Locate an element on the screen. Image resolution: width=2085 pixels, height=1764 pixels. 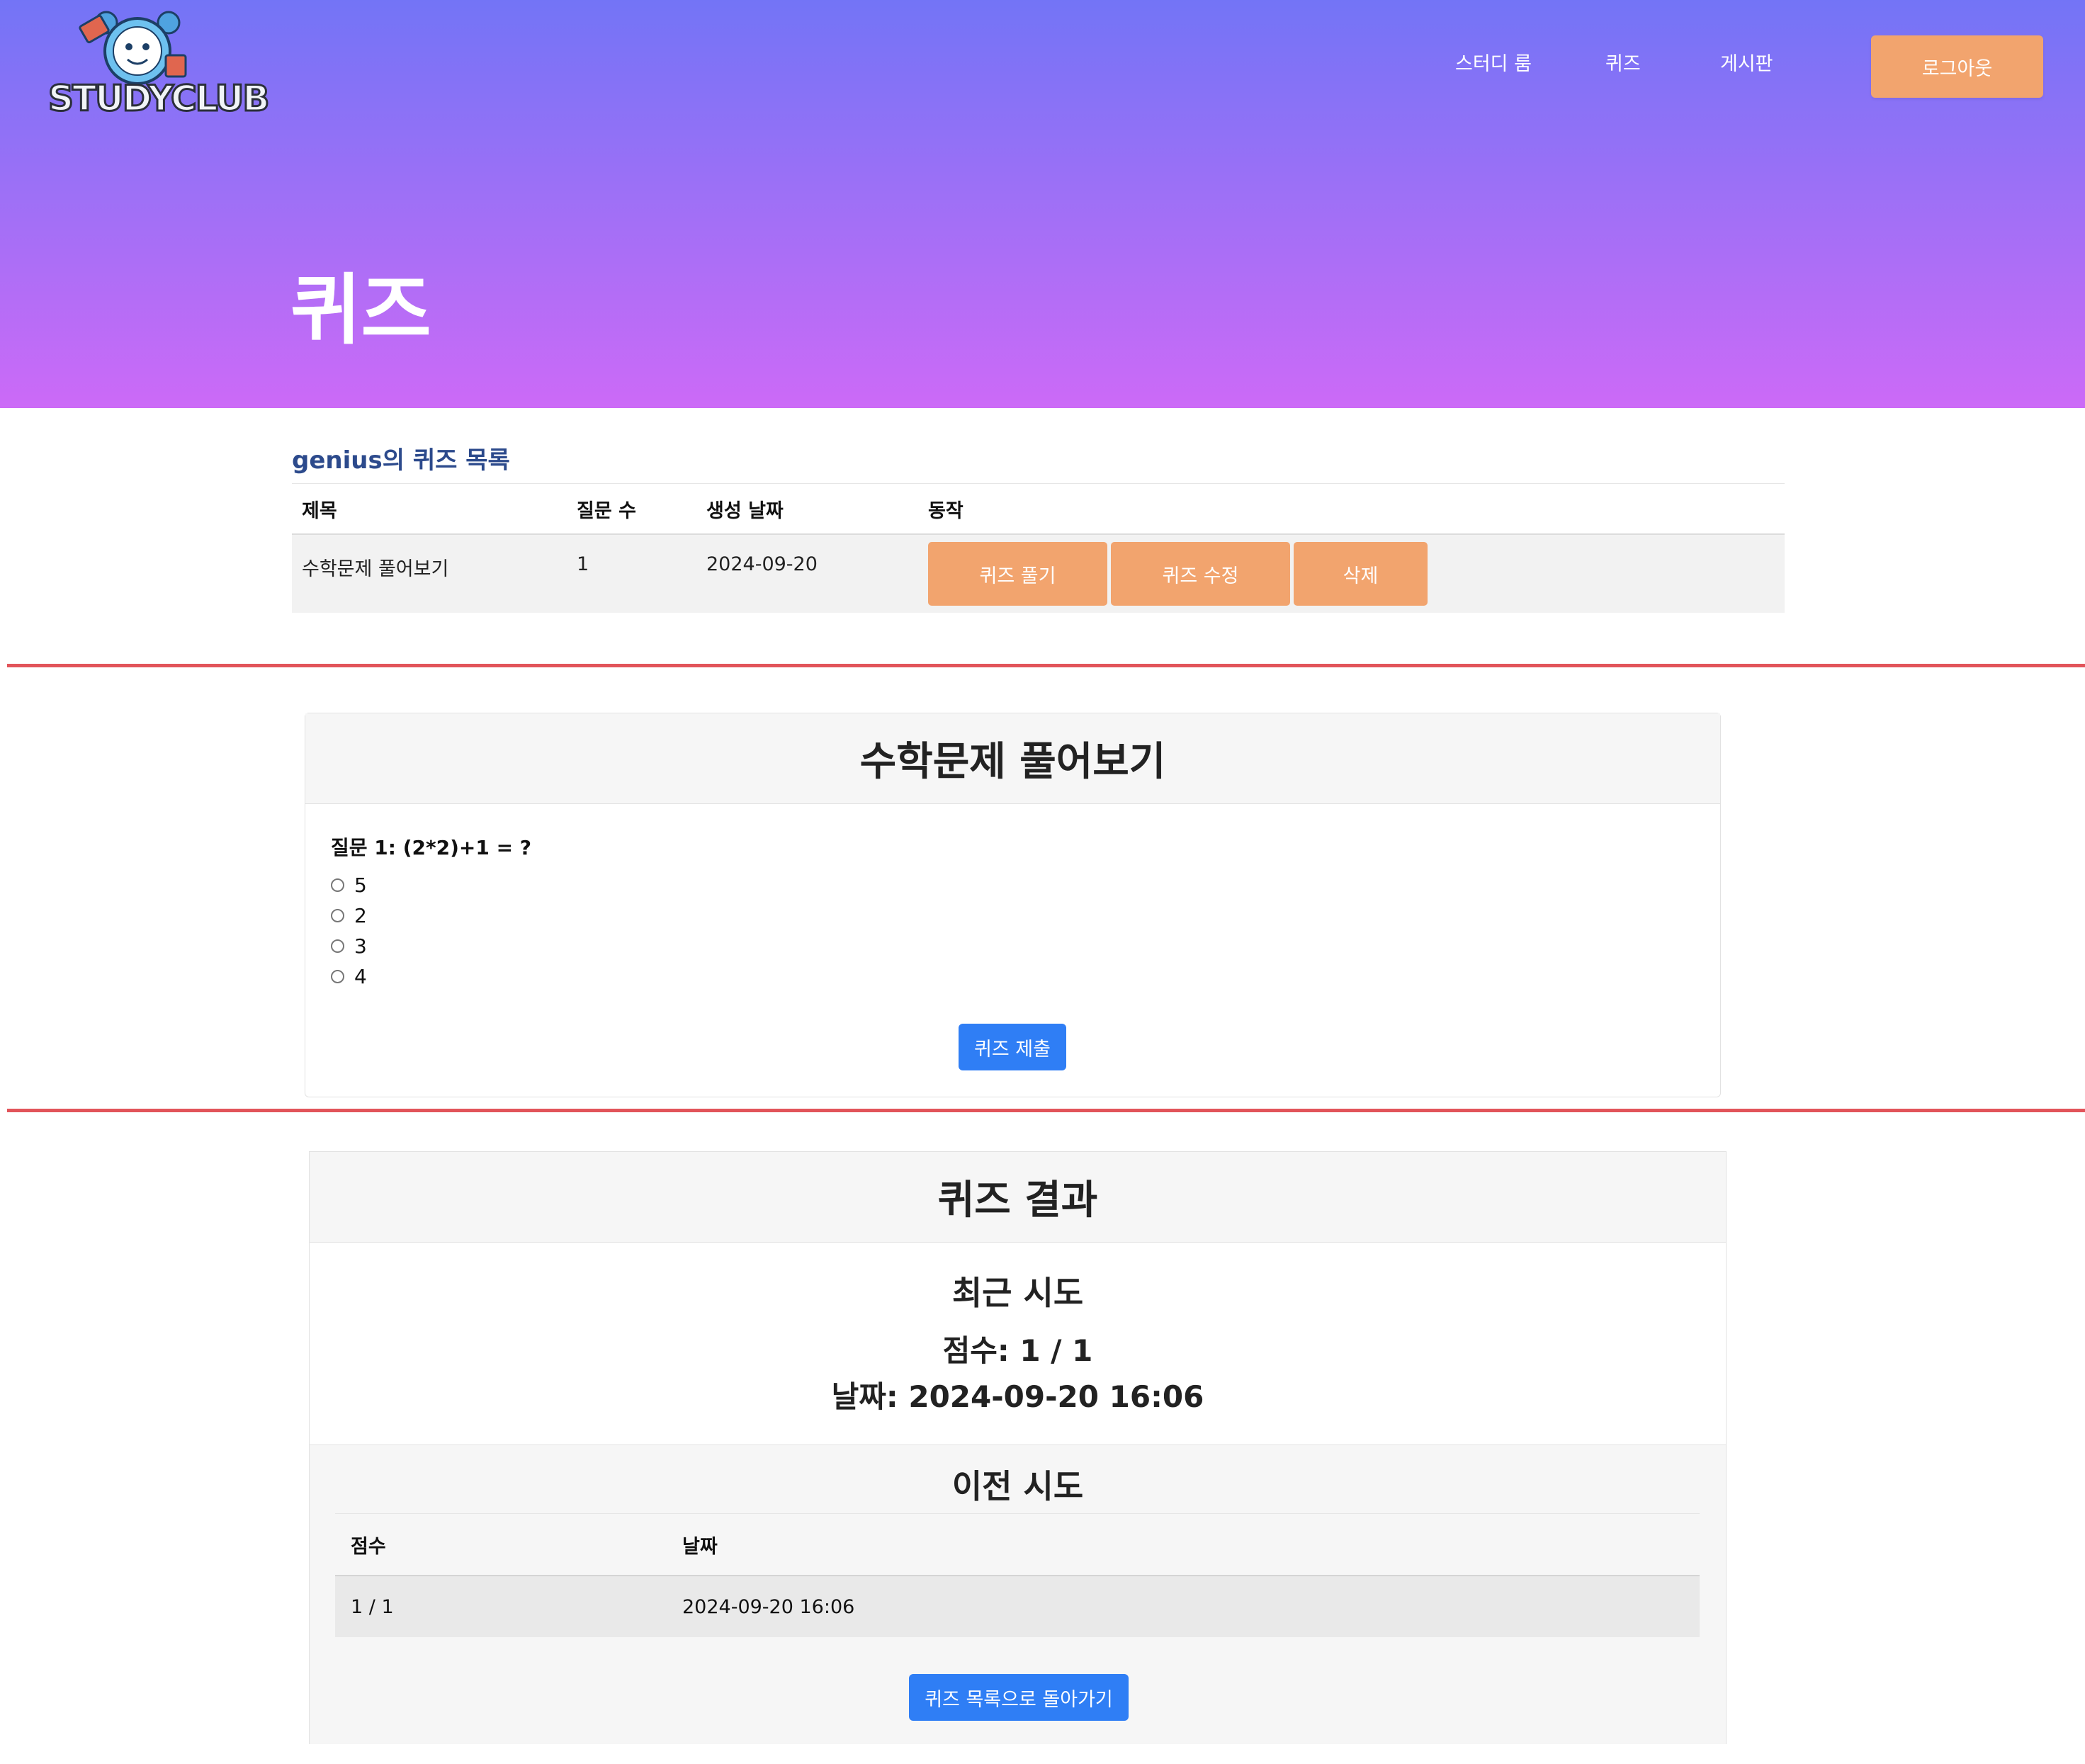
previous-attempts-table: 점수 날짜 1 / 1 2024-09-20 16:06 is located at coordinates (1017, 1575).